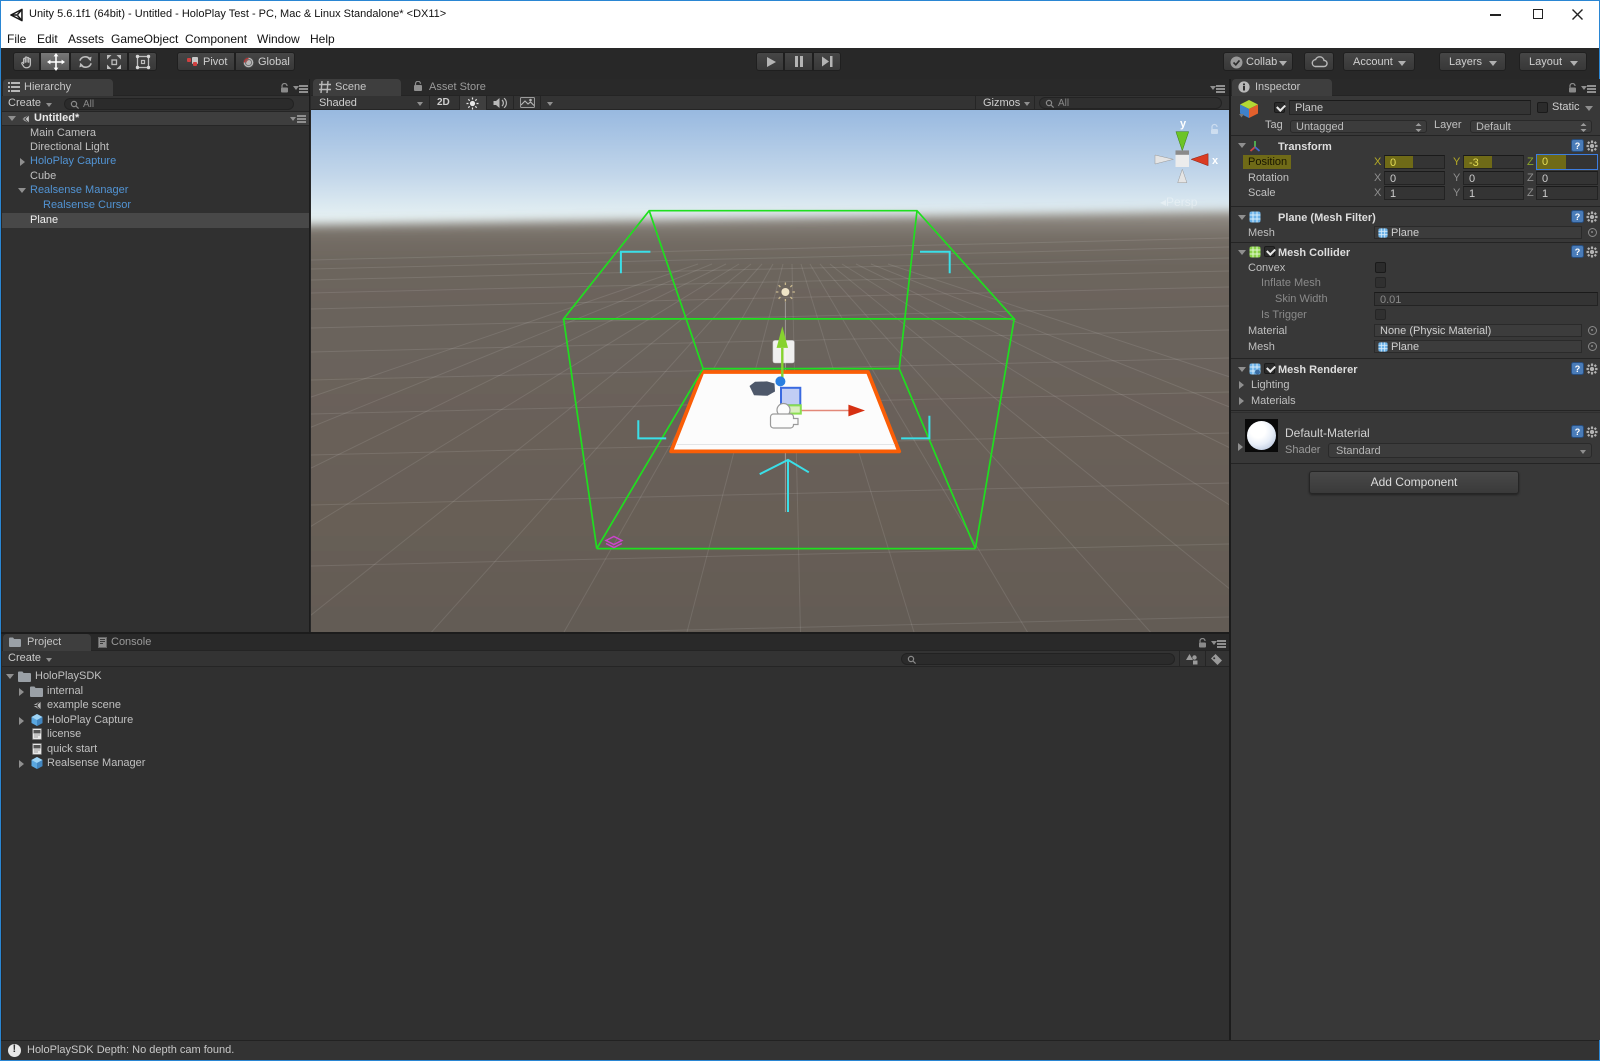 Image resolution: width=1600 pixels, height=1061 pixels. Describe the element at coordinates (1179, 202) in the screenshot. I see `svg-text: ◂Persp` at that location.